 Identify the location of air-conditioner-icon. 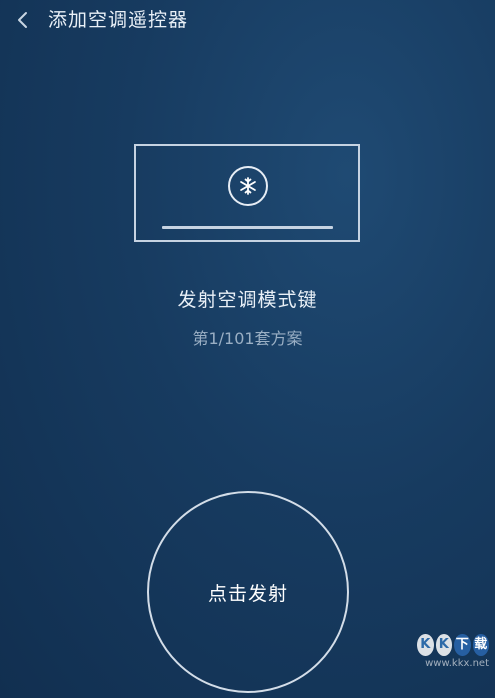
(247, 193).